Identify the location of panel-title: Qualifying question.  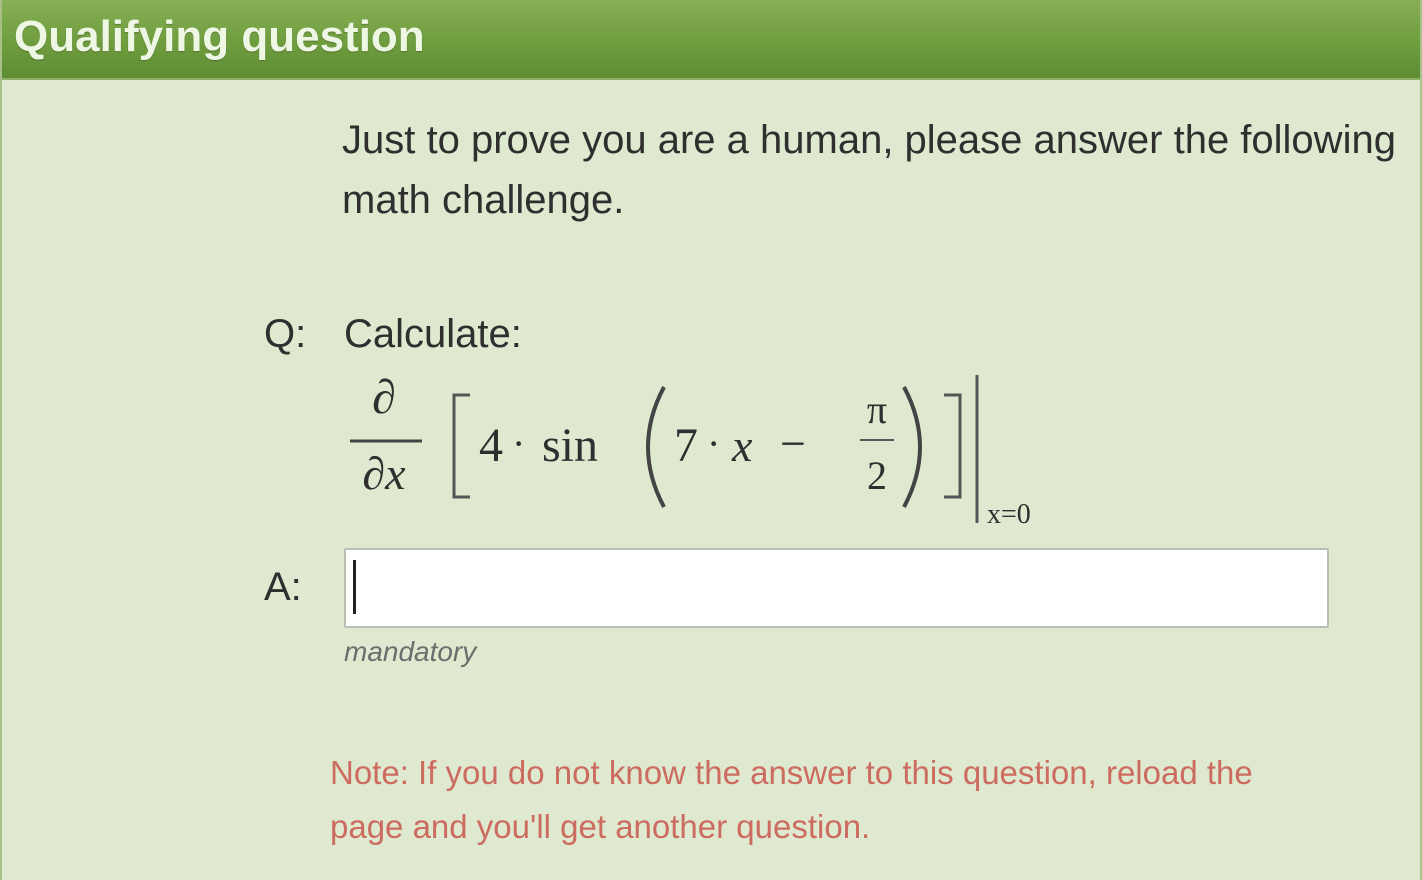
(219, 36).